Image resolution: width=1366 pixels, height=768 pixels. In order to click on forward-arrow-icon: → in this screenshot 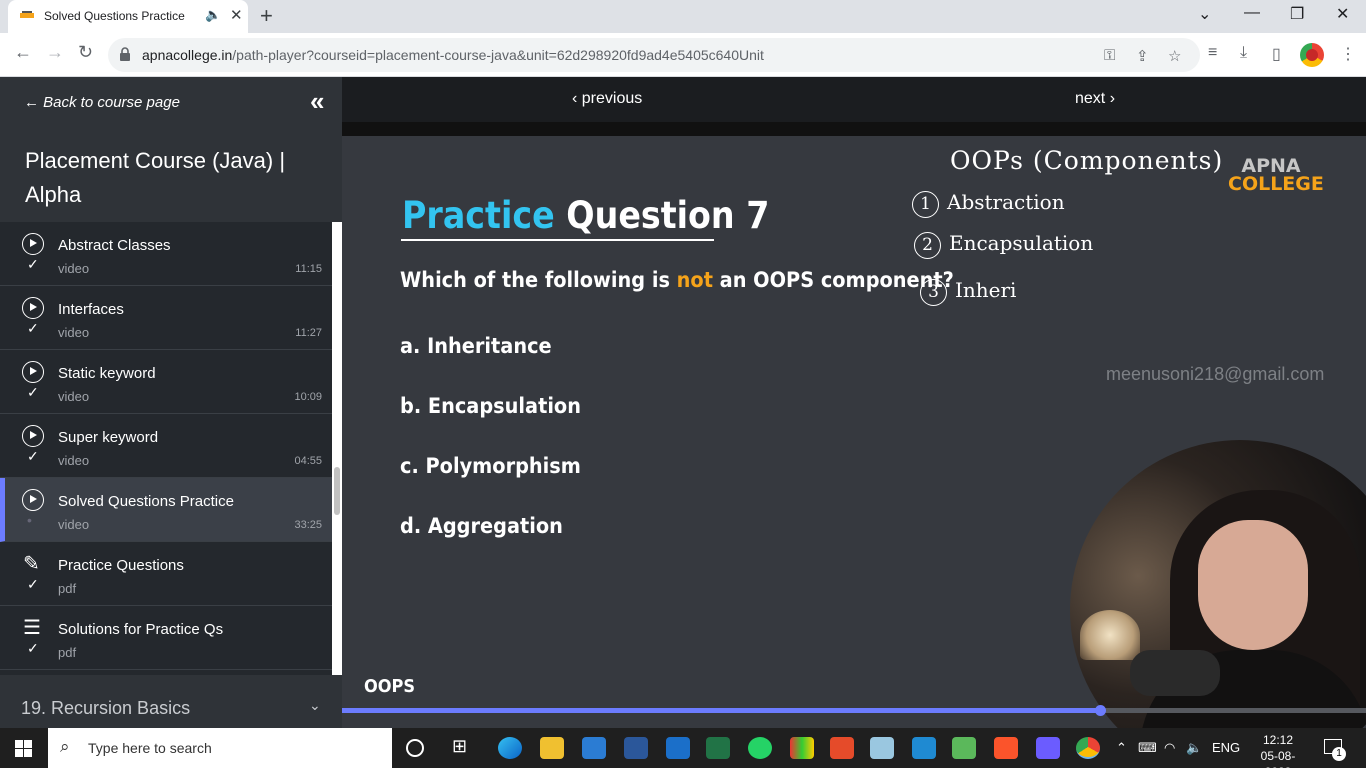, I will do `click(55, 52)`.